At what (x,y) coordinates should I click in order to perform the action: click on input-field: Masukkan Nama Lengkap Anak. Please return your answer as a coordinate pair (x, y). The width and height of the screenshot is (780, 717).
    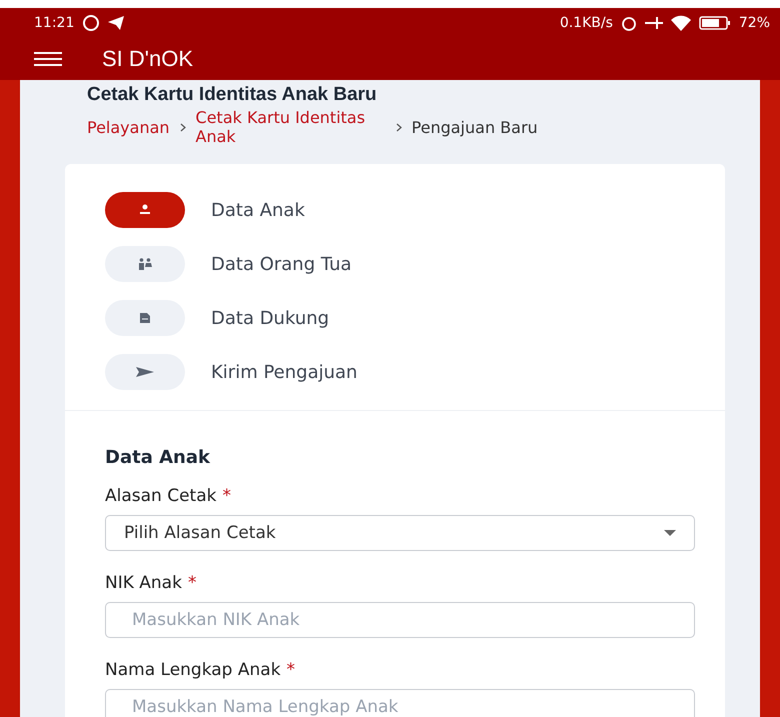
    Looking at the image, I should click on (400, 703).